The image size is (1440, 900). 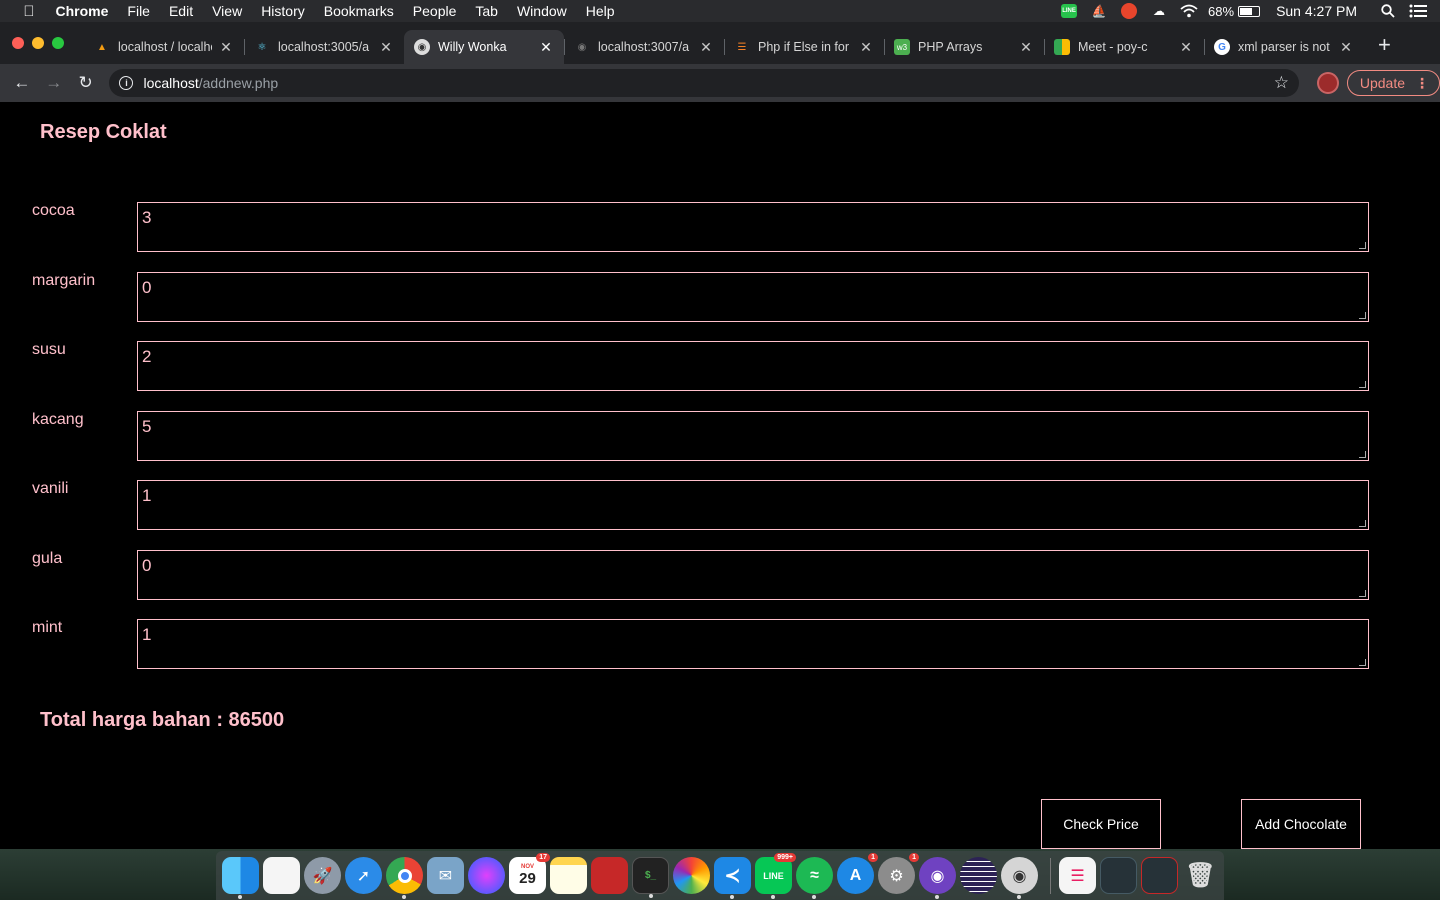 I want to click on vscode-icon: ≺, so click(x=732, y=878).